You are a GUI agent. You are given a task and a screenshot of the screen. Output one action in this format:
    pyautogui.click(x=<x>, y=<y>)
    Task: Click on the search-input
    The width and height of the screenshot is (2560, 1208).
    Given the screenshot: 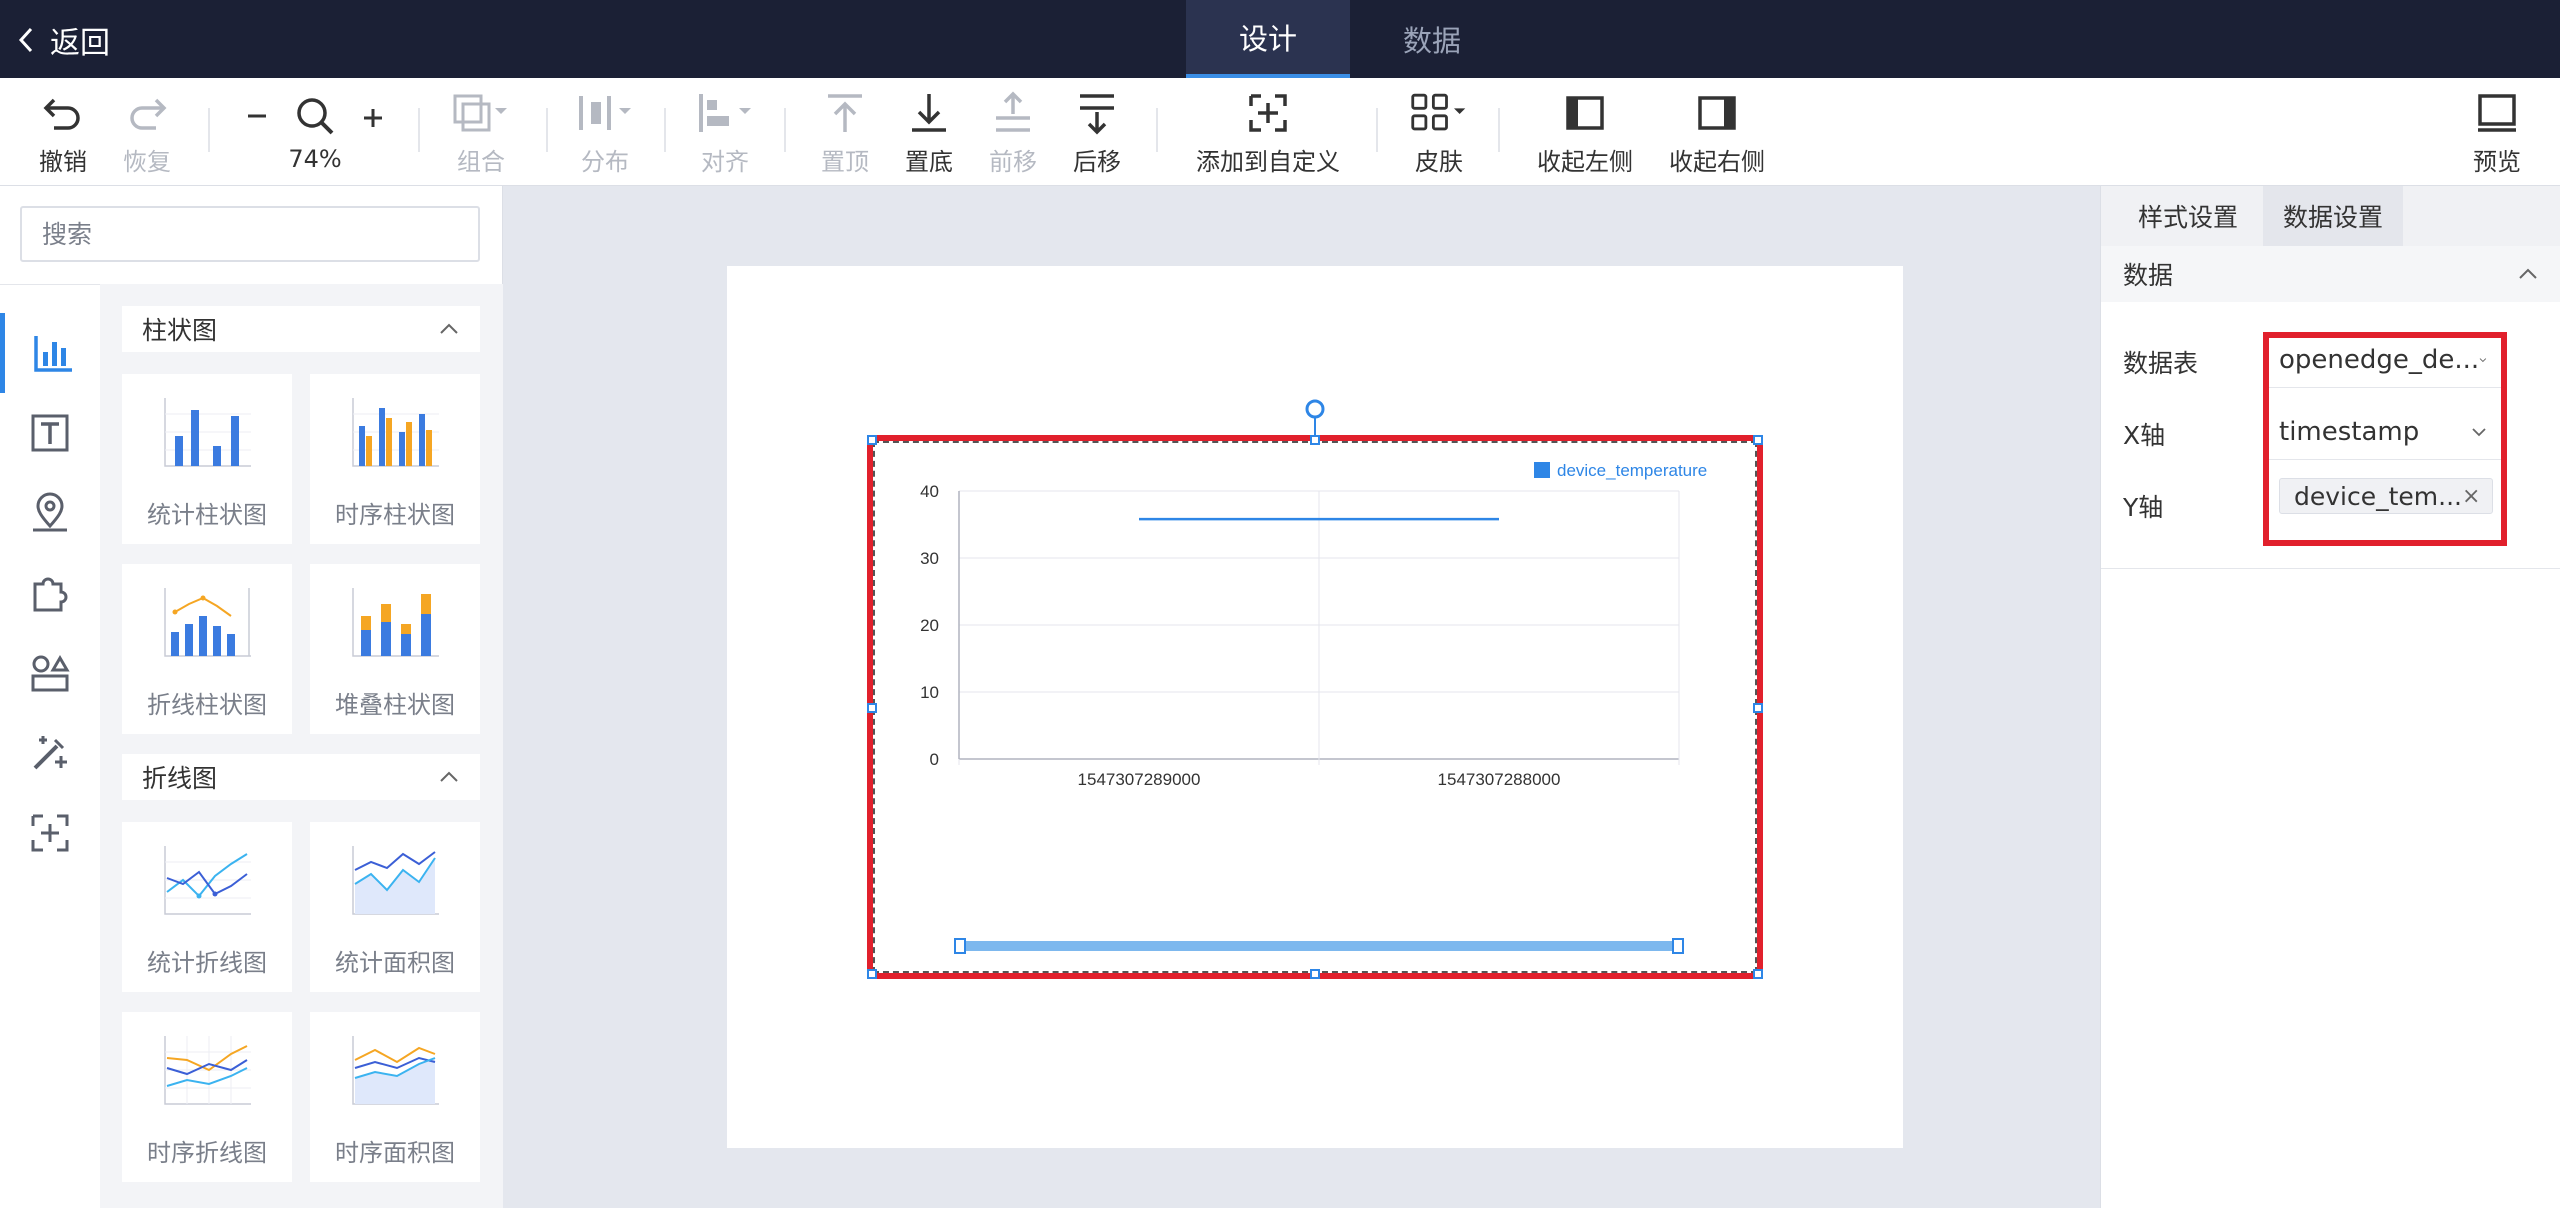 What is the action you would take?
    pyautogui.click(x=250, y=234)
    